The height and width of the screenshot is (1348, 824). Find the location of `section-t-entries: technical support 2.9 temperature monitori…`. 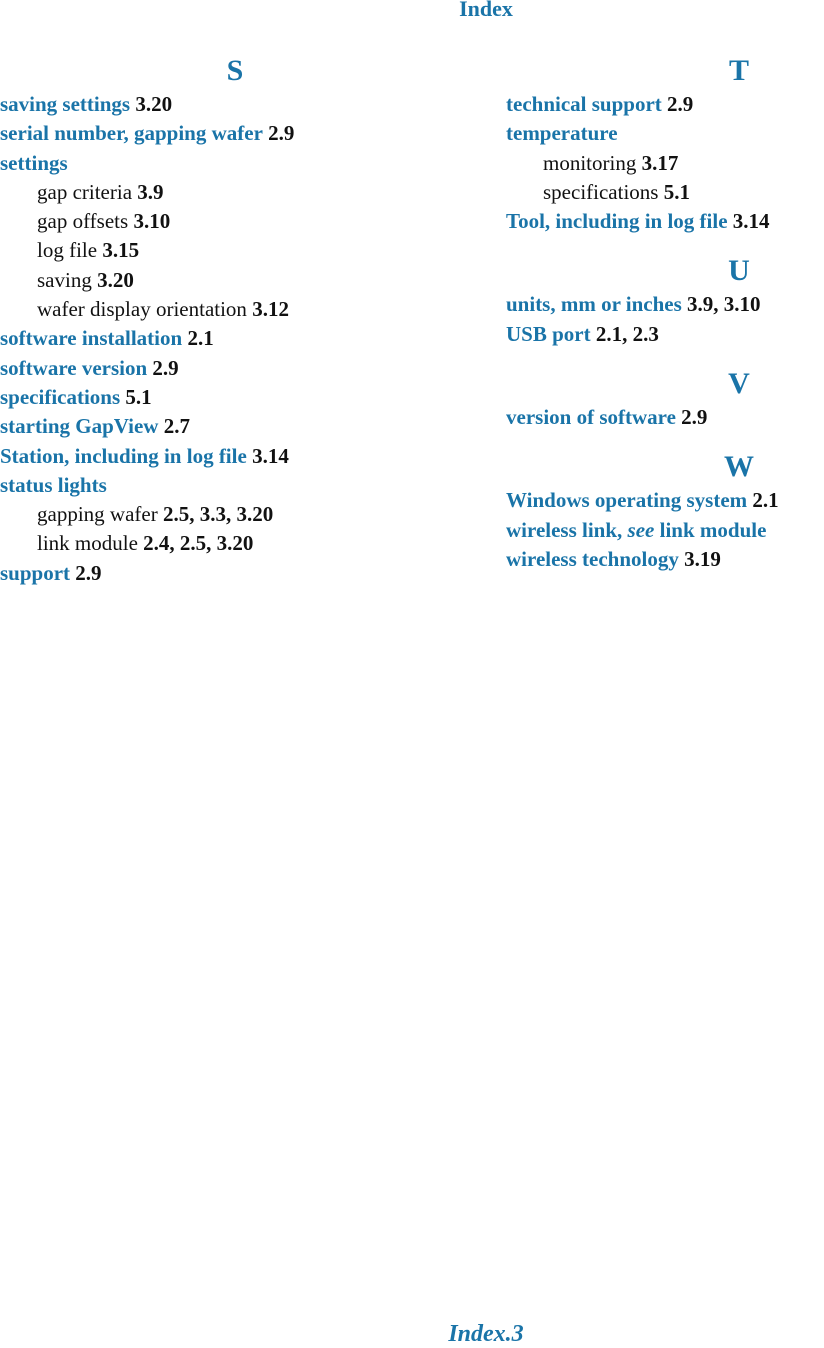

section-t-entries: technical support 2.9 temperature monitori… is located at coordinates (665, 163).